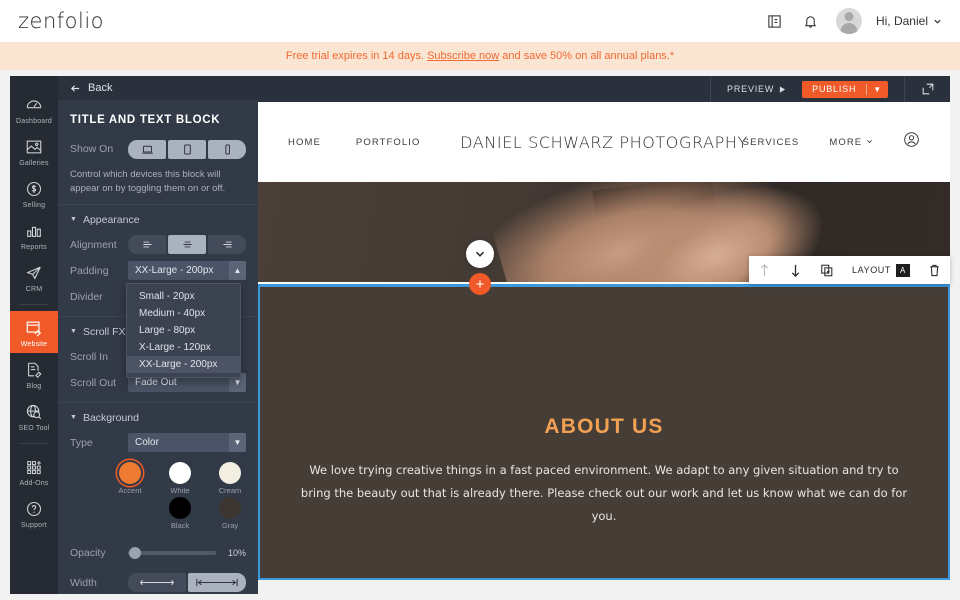 Image resolution: width=960 pixels, height=600 pixels. Describe the element at coordinates (34, 386) in the screenshot. I see `sidebar-label: Blog` at that location.